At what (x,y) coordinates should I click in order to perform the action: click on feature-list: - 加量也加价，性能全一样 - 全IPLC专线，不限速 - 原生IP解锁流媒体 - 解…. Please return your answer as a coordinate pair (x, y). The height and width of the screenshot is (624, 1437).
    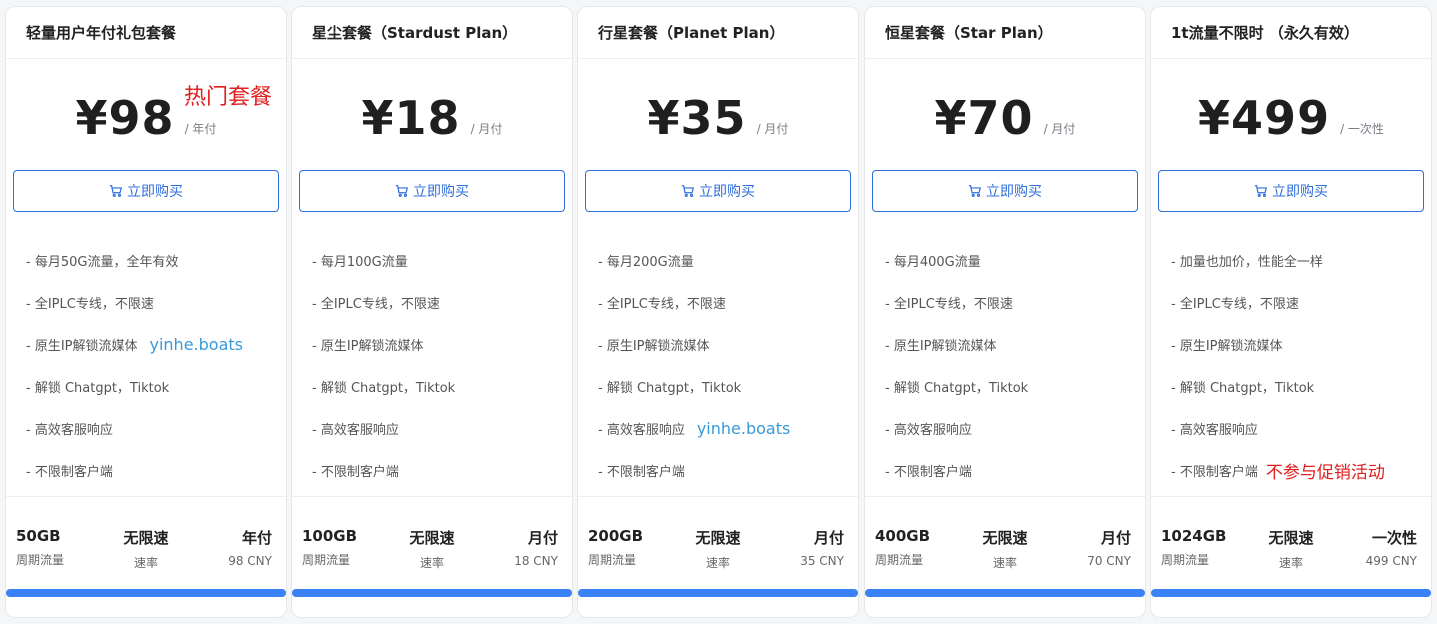
    Looking at the image, I should click on (1296, 365).